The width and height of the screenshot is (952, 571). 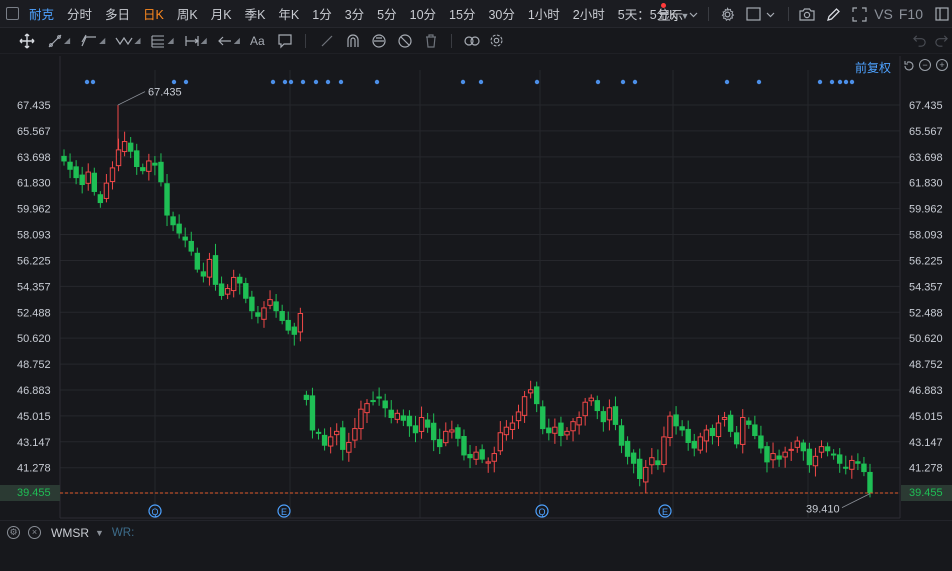 I want to click on pencil-icon, so click(x=833, y=14).